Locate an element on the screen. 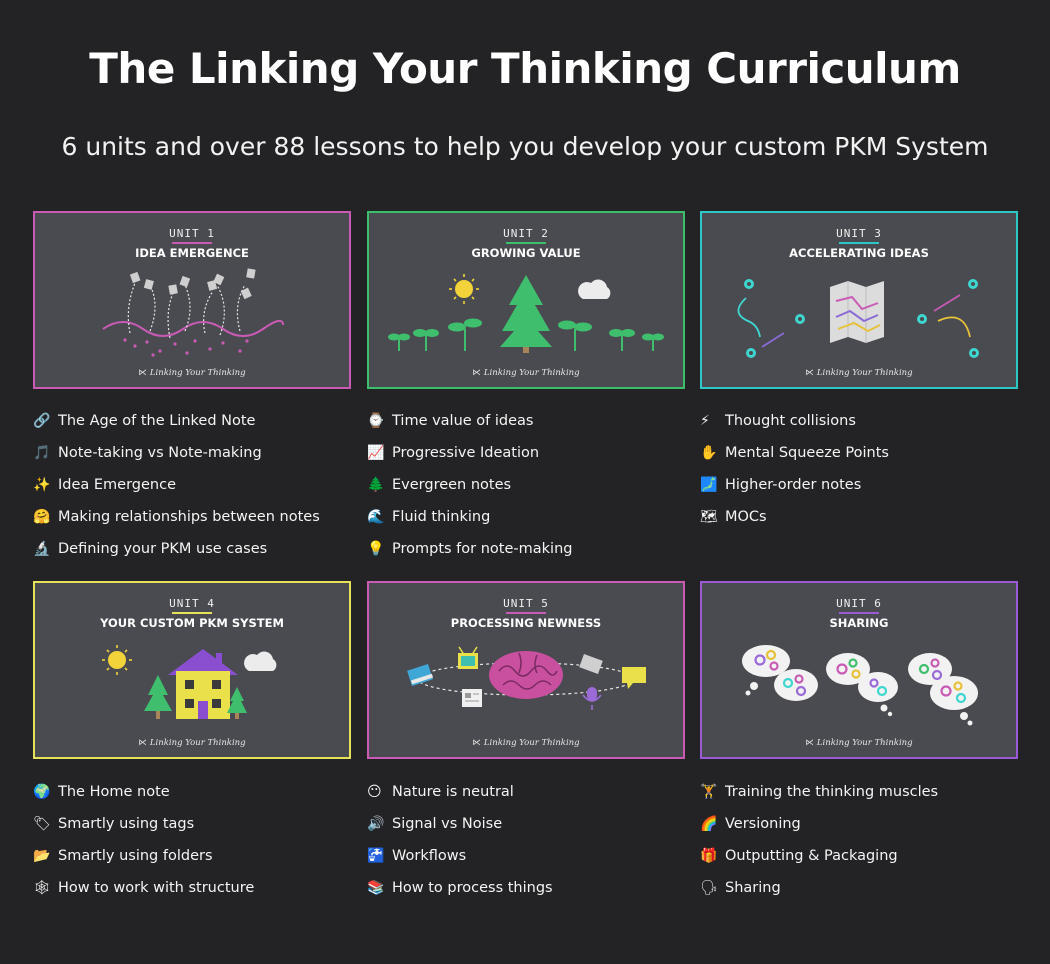 The height and width of the screenshot is (964, 1050). lesson-label: Note-taking vs Note-making is located at coordinates (160, 453).